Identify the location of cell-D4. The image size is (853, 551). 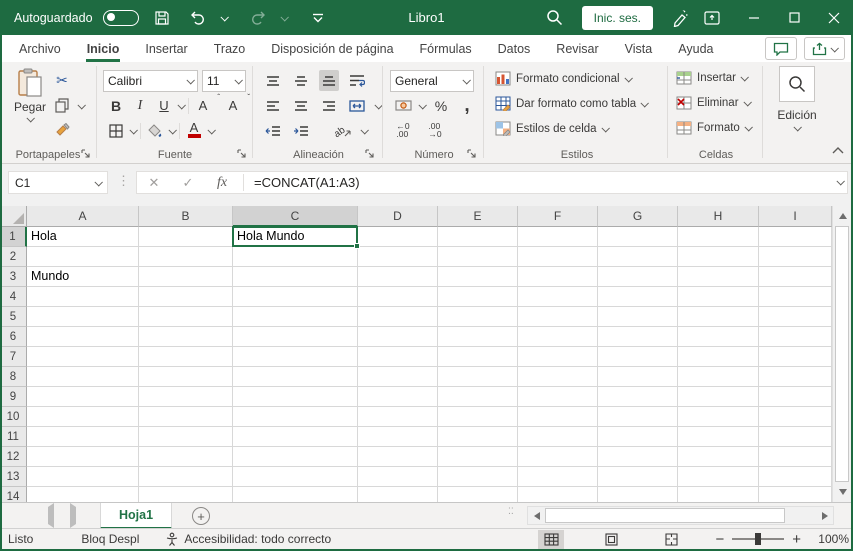
(398, 297).